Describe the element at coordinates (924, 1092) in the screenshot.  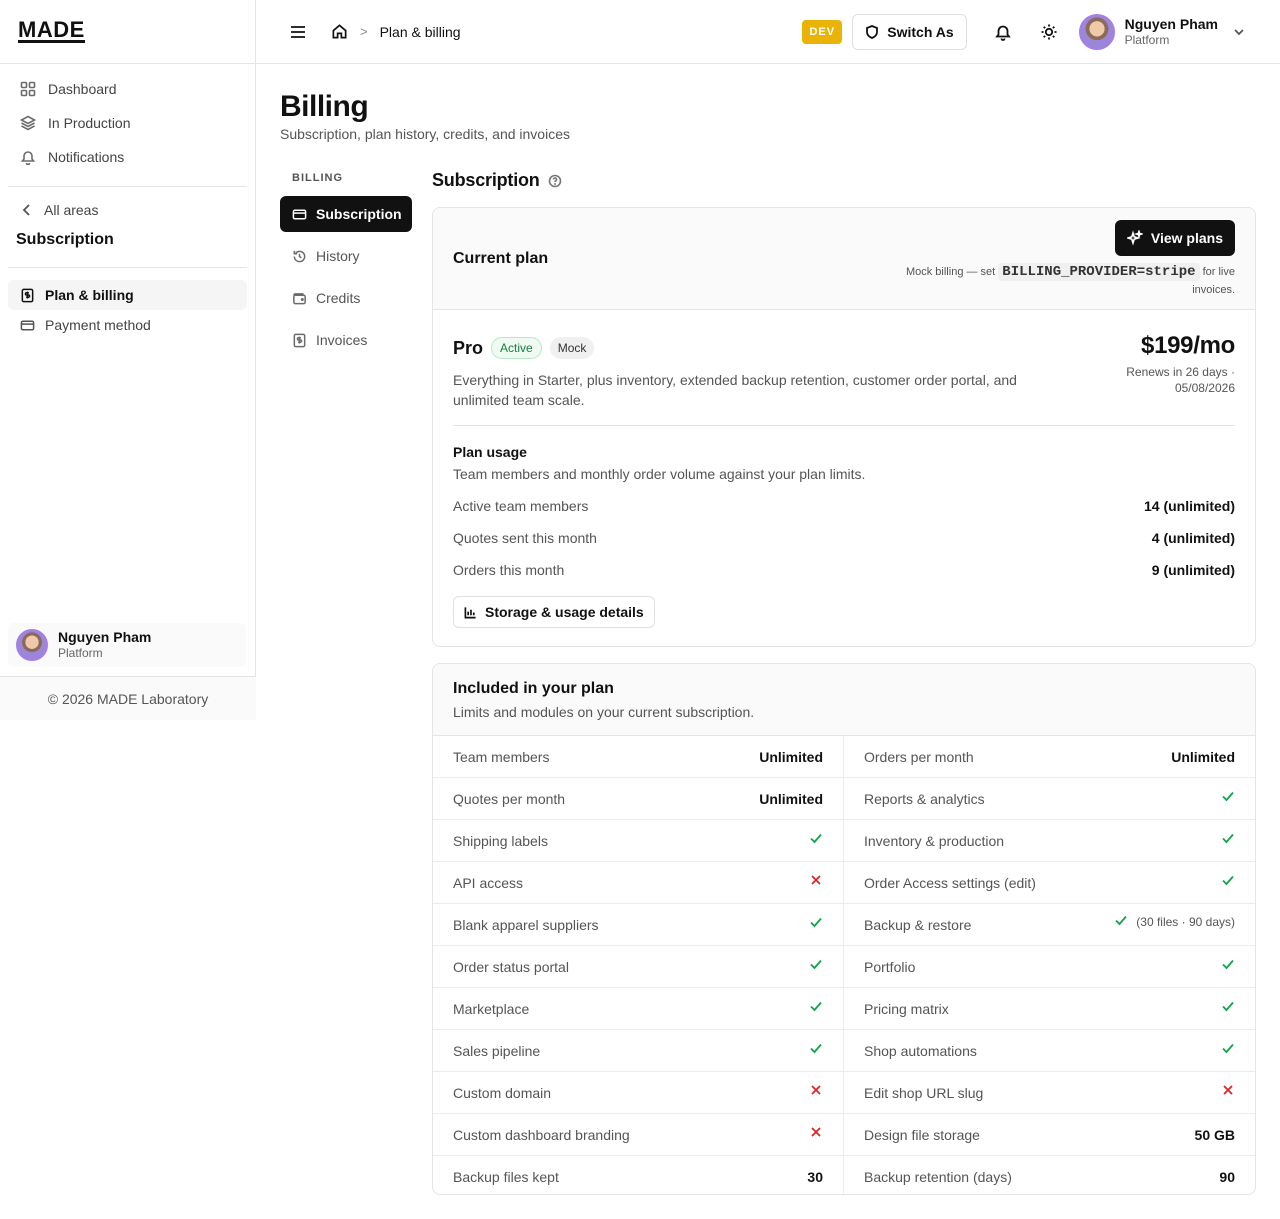
I see `feature-label: Edit shop URL slug` at that location.